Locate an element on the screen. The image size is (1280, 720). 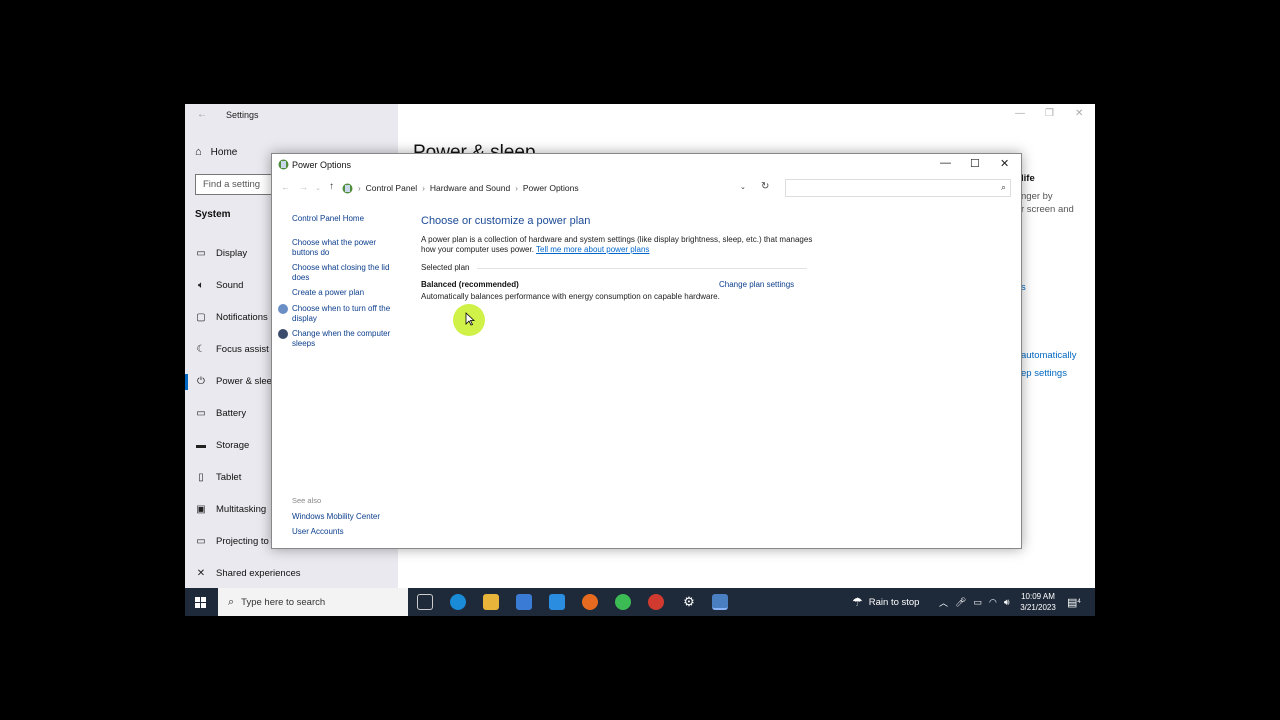
weather-icon: ☂ is located at coordinates (857, 602).